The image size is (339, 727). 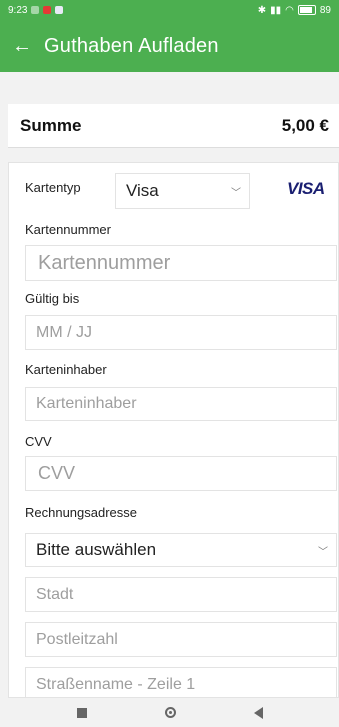 I want to click on street-input: Straßenname - Zeile 1, so click(x=181, y=682).